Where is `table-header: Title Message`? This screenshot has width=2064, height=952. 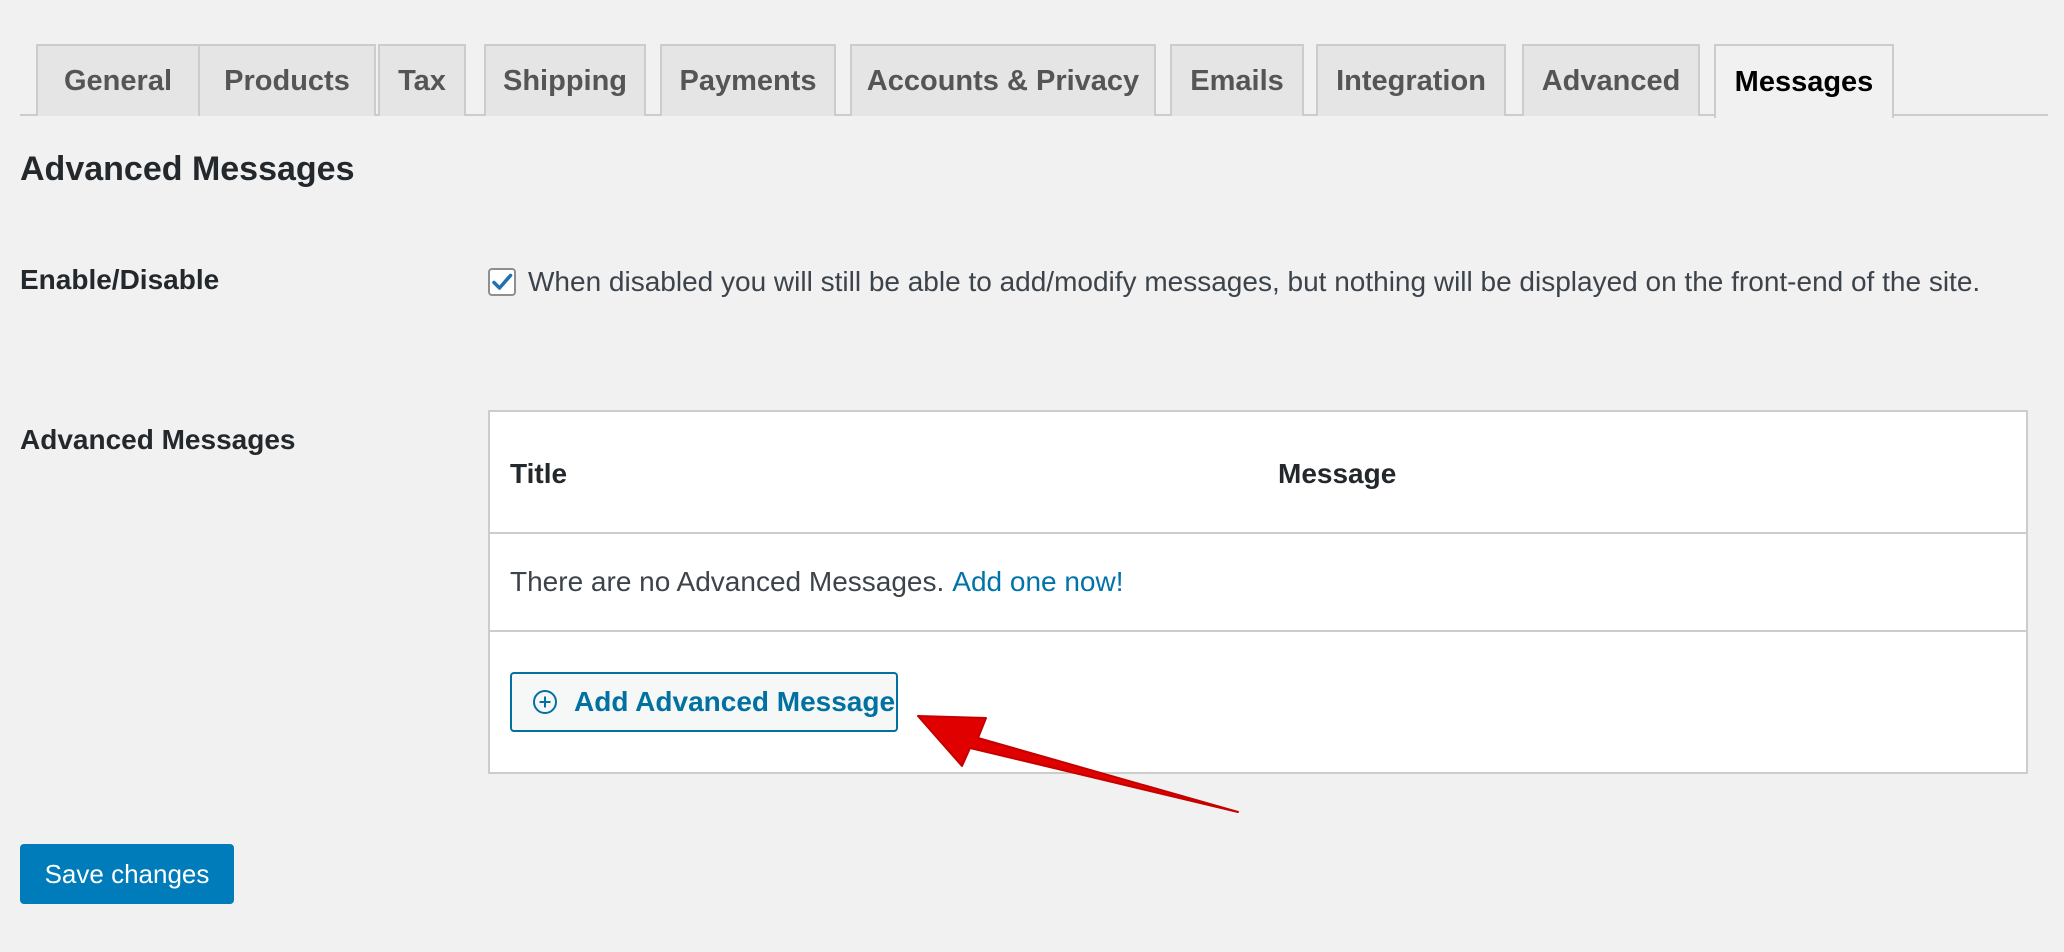
table-header: Title Message is located at coordinates (1258, 473).